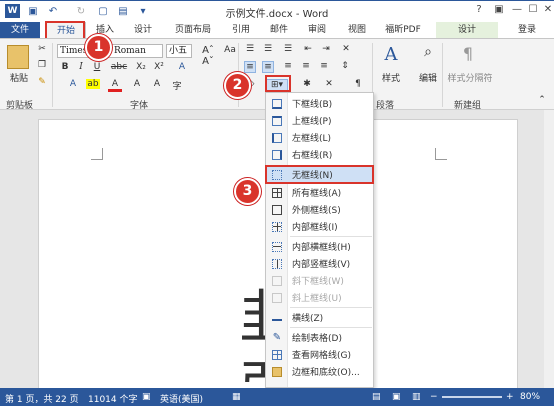  Describe the element at coordinates (358, 84) in the screenshot. I see `show-marks-icon: ¶` at that location.